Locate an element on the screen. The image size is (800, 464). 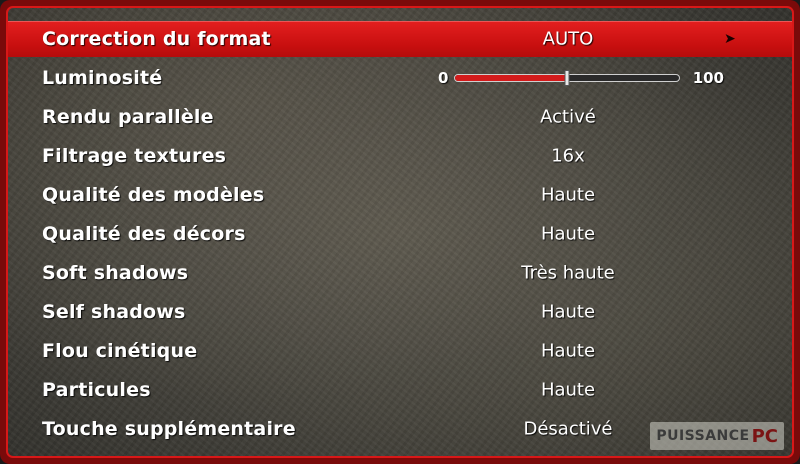
menu-row-label: Rendu parallèle is located at coordinates (128, 117).